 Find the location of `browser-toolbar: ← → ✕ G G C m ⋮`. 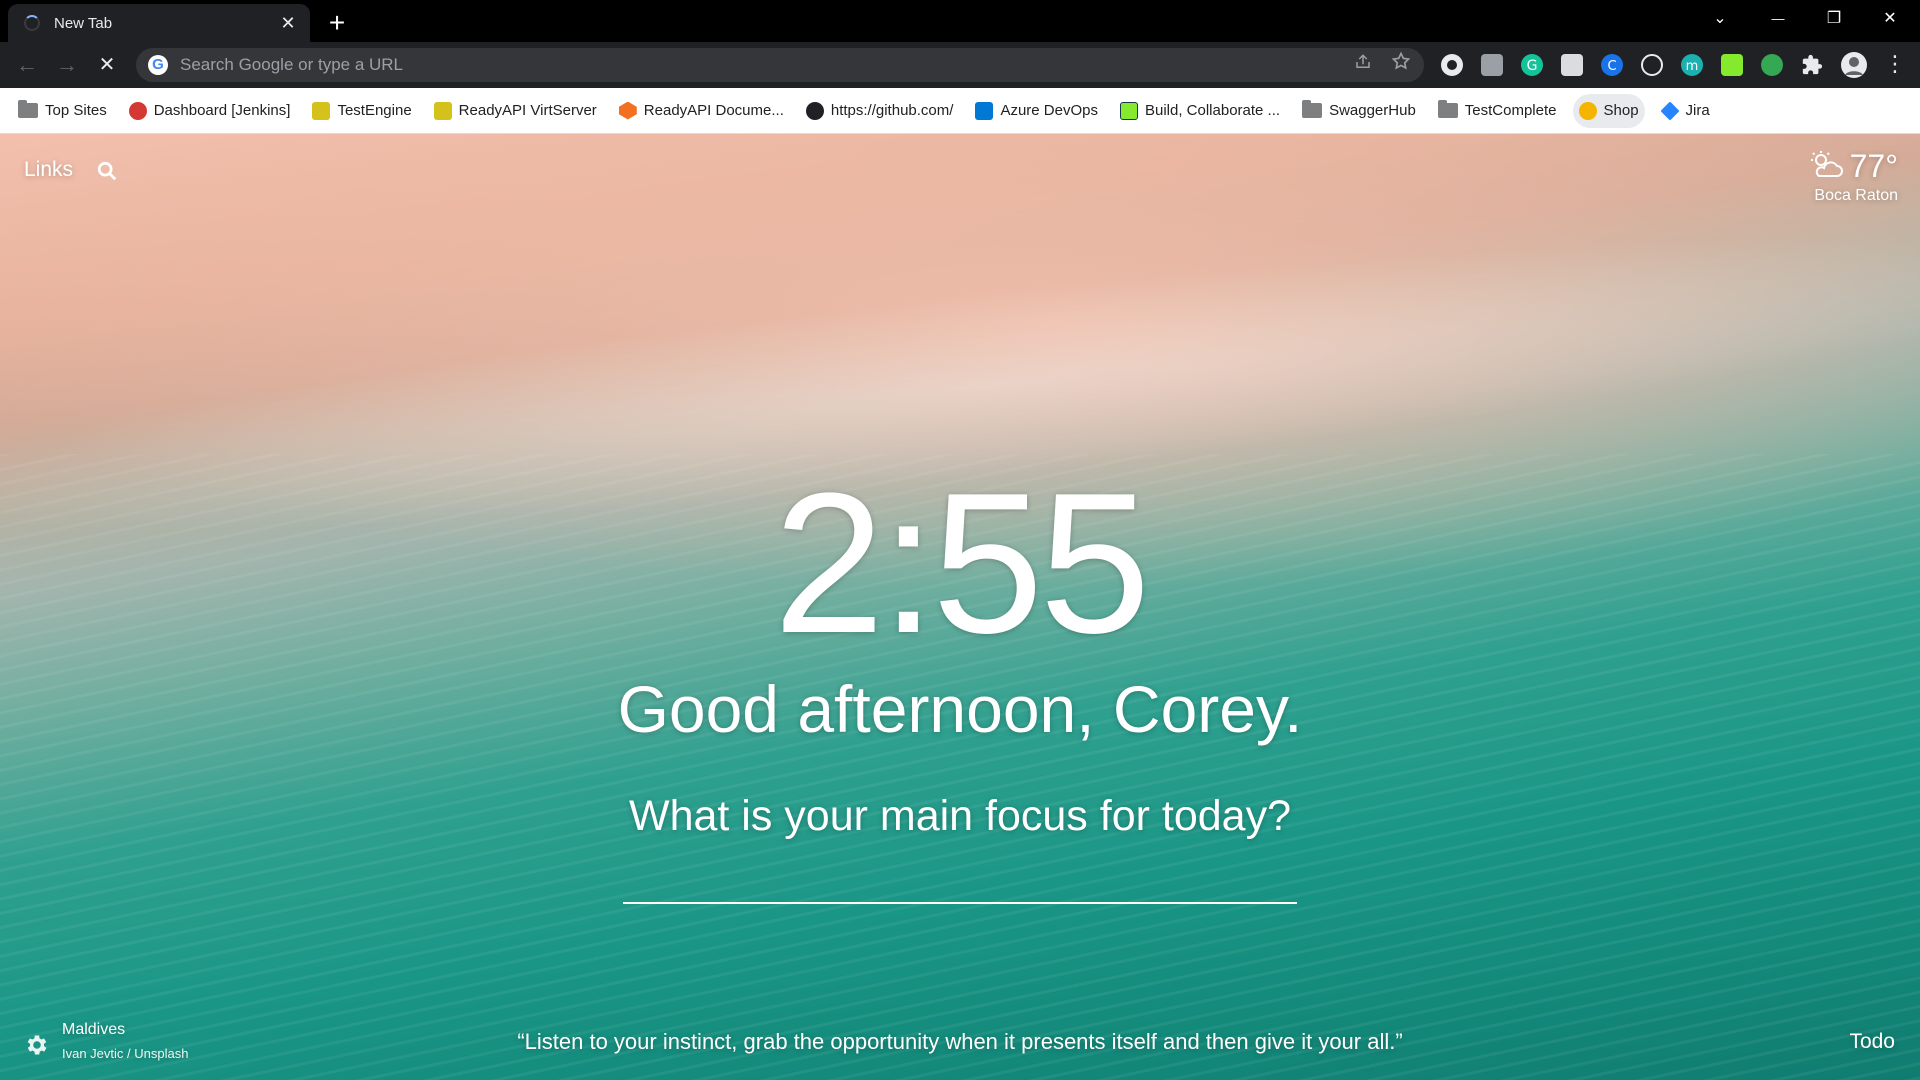

browser-toolbar: ← → ✕ G G C m ⋮ is located at coordinates (960, 65).